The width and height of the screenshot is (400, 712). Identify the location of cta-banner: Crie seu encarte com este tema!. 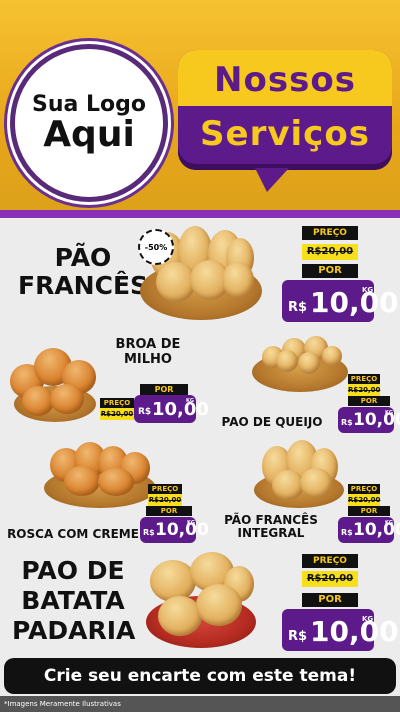
(200, 676).